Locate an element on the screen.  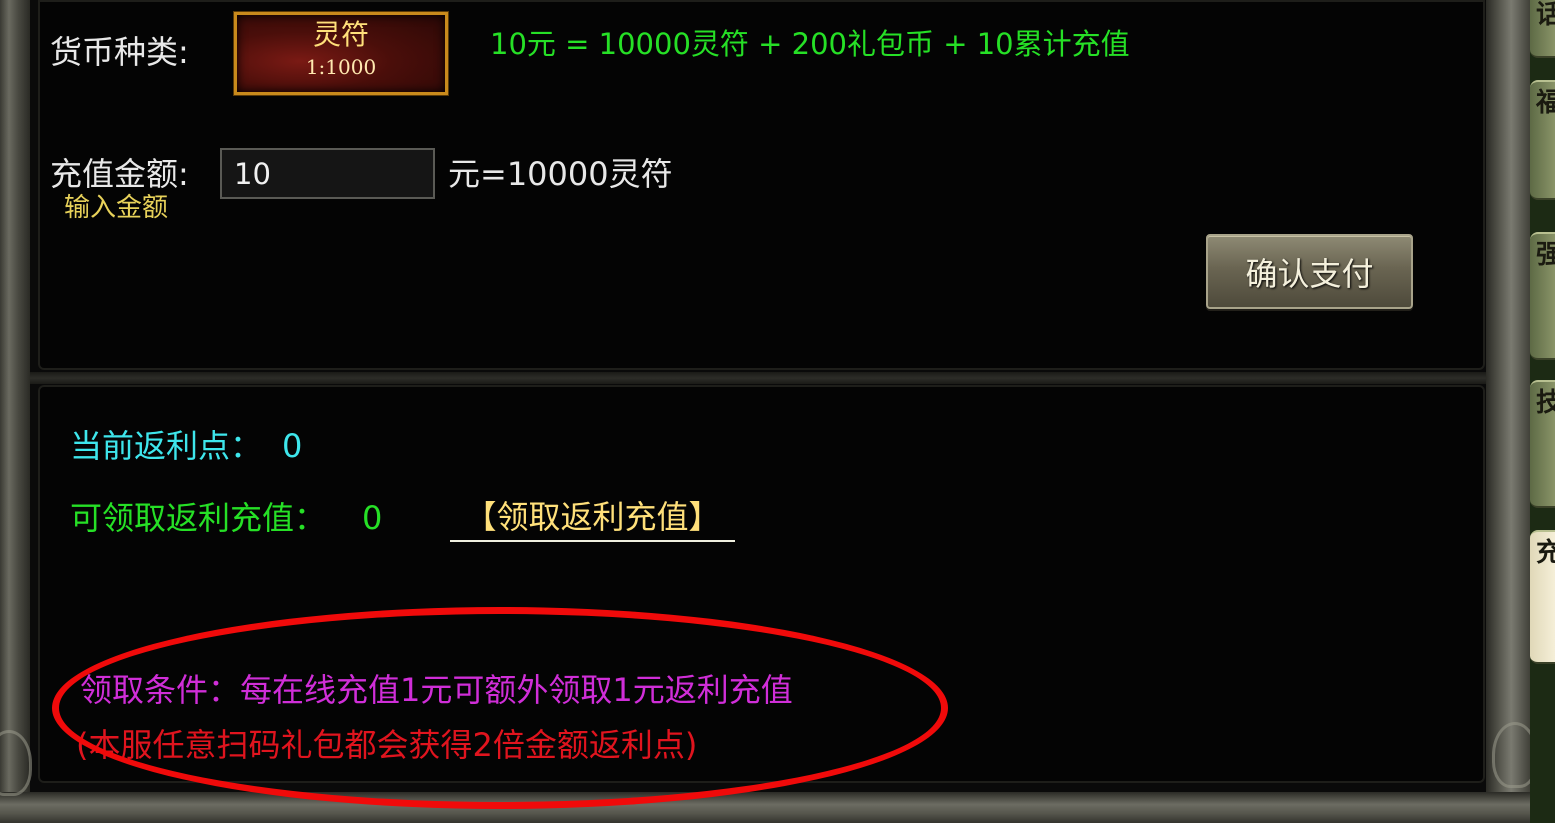
currency-option-lingfu: 灵符 1:1000 is located at coordinates (341, 53).